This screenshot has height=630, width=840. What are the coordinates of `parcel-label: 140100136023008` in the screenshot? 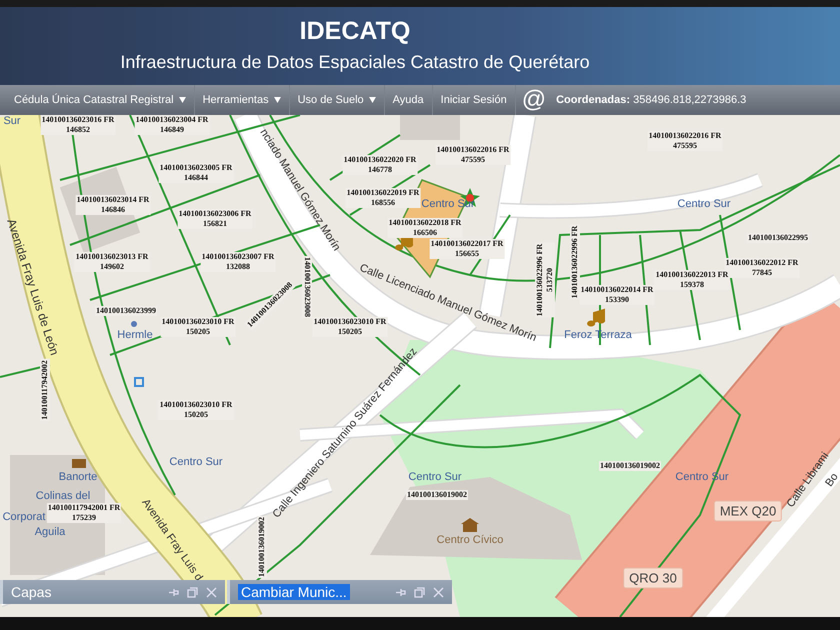 It's located at (307, 287).